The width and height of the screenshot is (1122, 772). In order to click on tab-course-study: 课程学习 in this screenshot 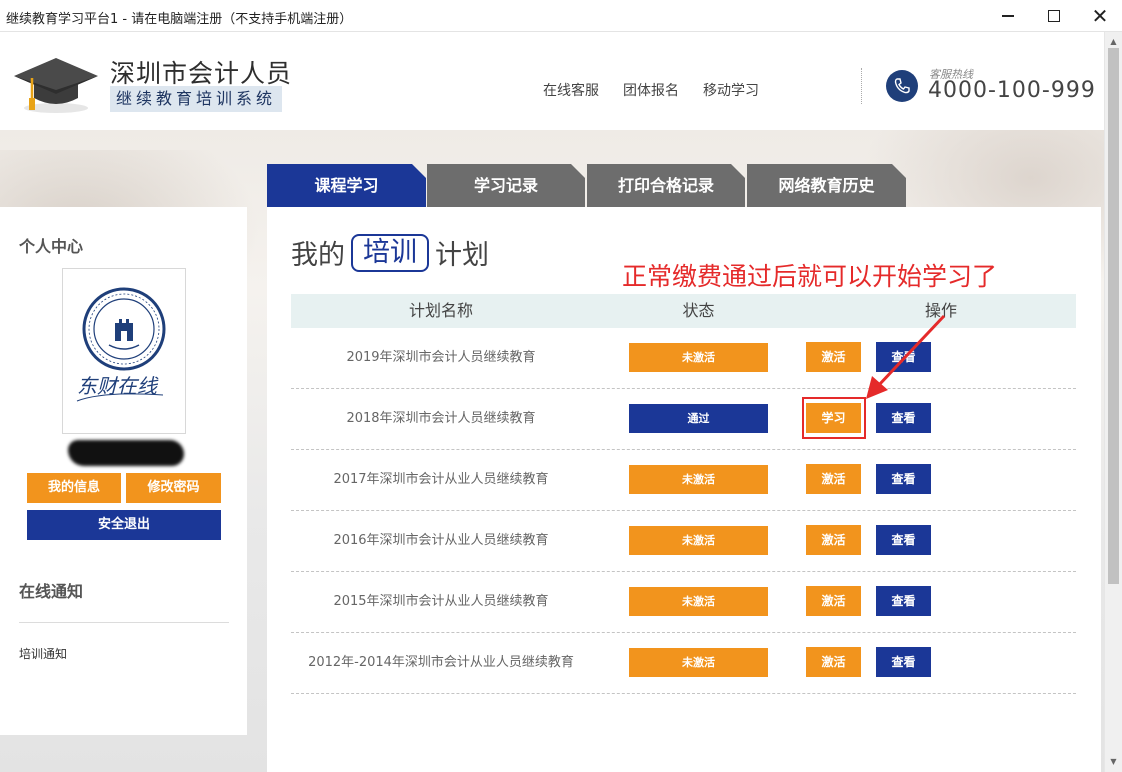, I will do `click(346, 186)`.